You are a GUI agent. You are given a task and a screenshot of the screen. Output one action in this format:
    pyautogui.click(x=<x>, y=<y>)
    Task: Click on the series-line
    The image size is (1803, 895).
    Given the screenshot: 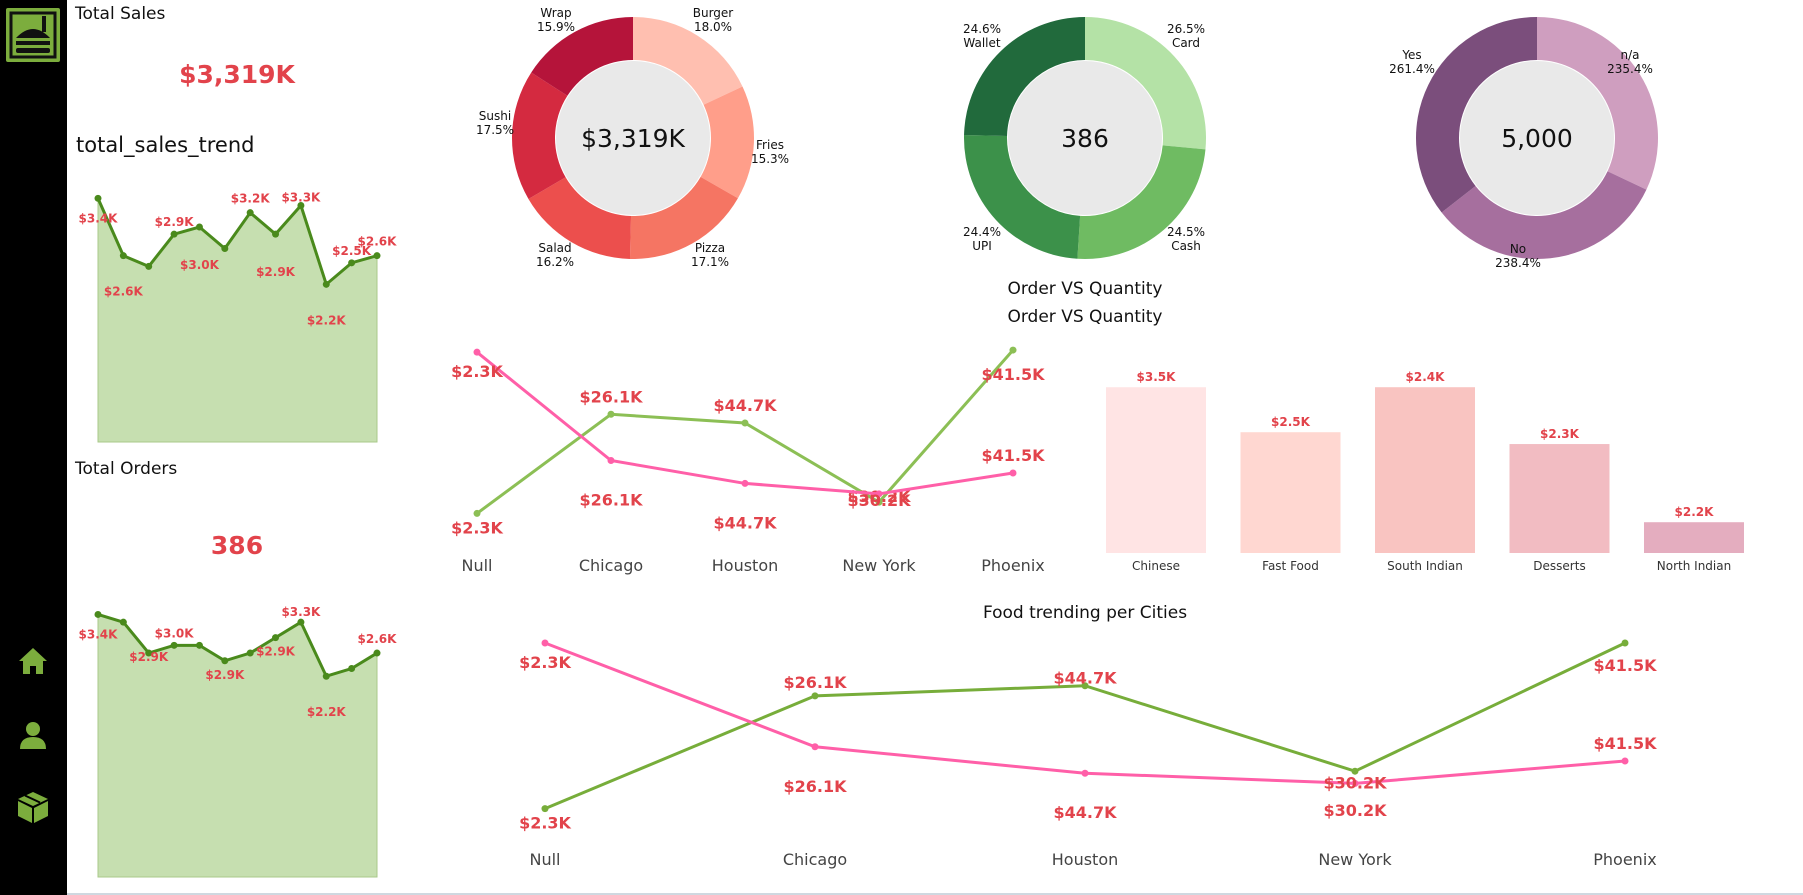 What is the action you would take?
    pyautogui.click(x=745, y=432)
    